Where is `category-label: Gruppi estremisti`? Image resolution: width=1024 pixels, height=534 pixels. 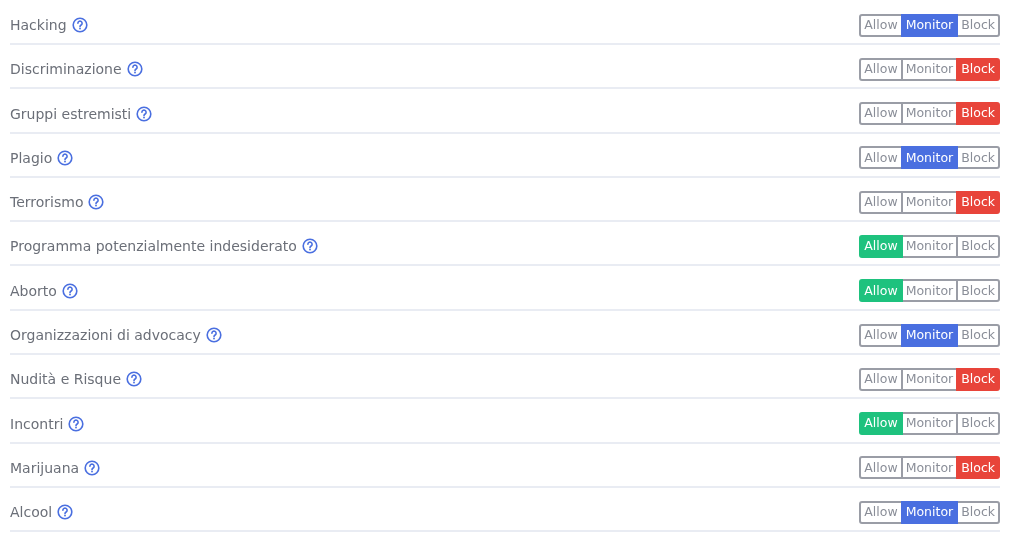 category-label: Gruppi estremisti is located at coordinates (71, 113).